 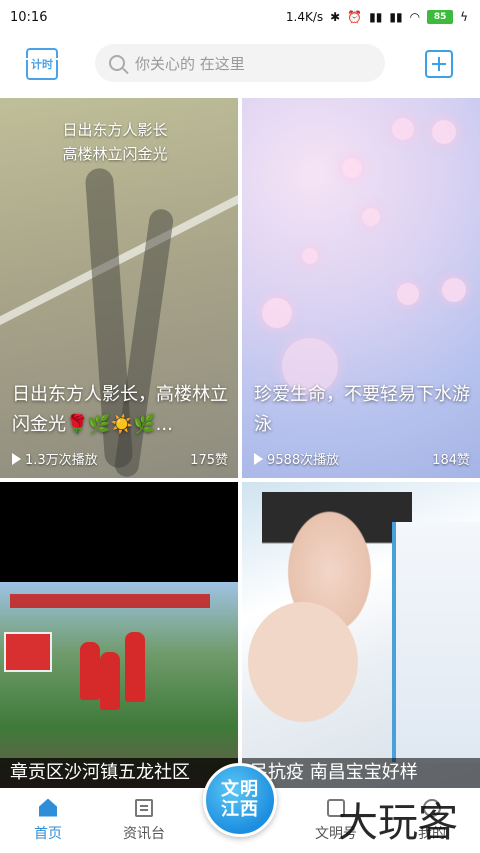 I want to click on play-count: 1.3万次播放, so click(x=55, y=458).